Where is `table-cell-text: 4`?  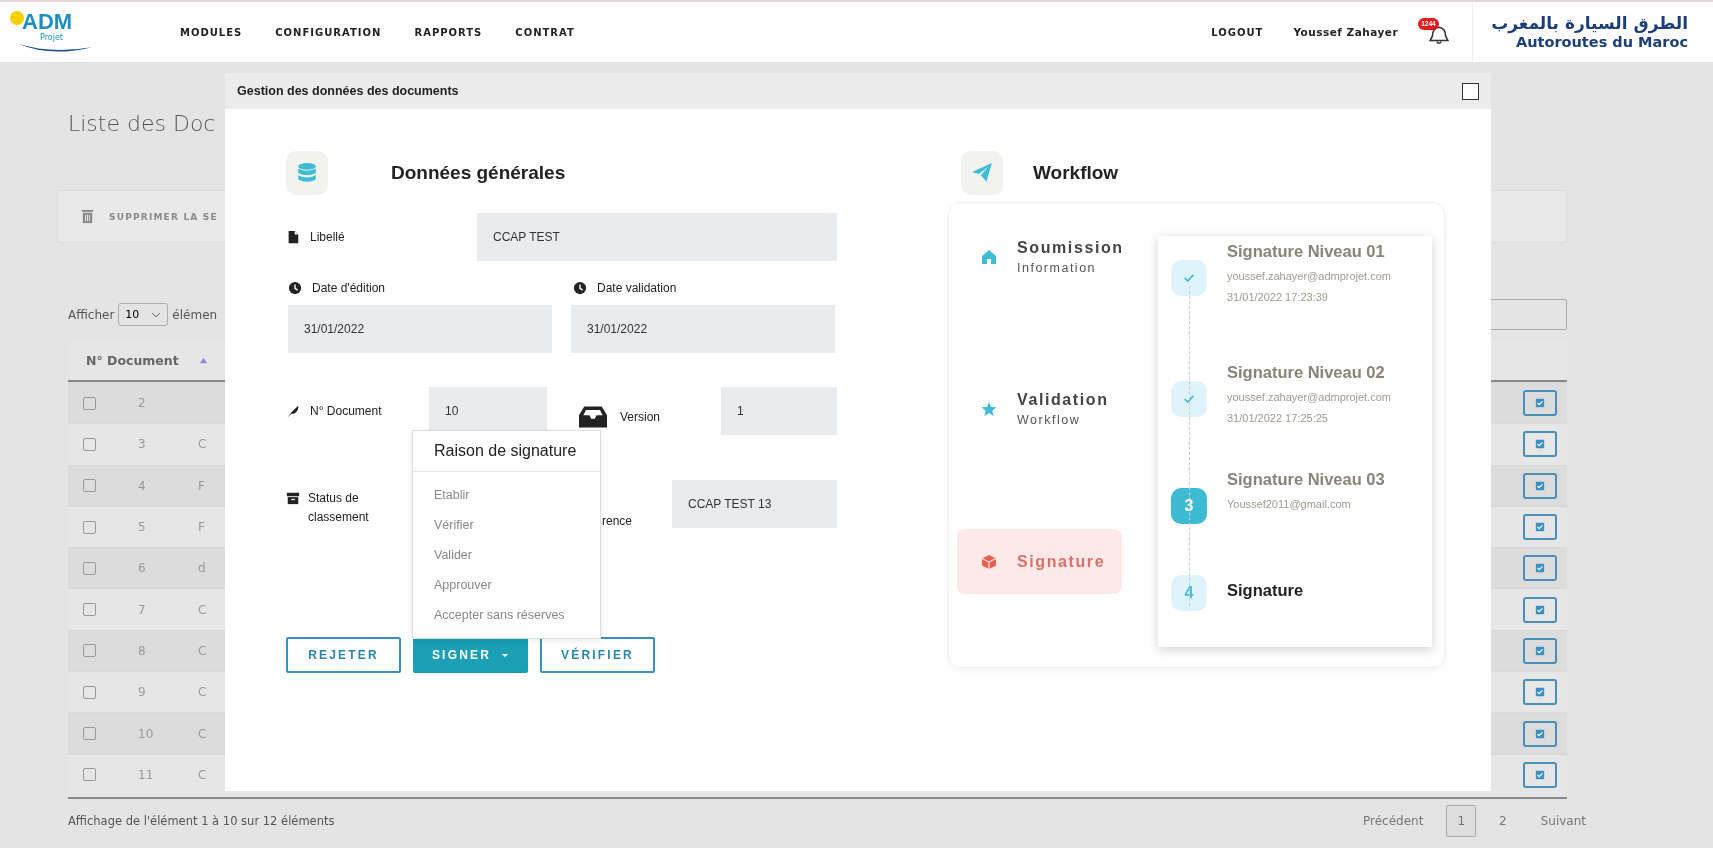 table-cell-text: 4 is located at coordinates (142, 485).